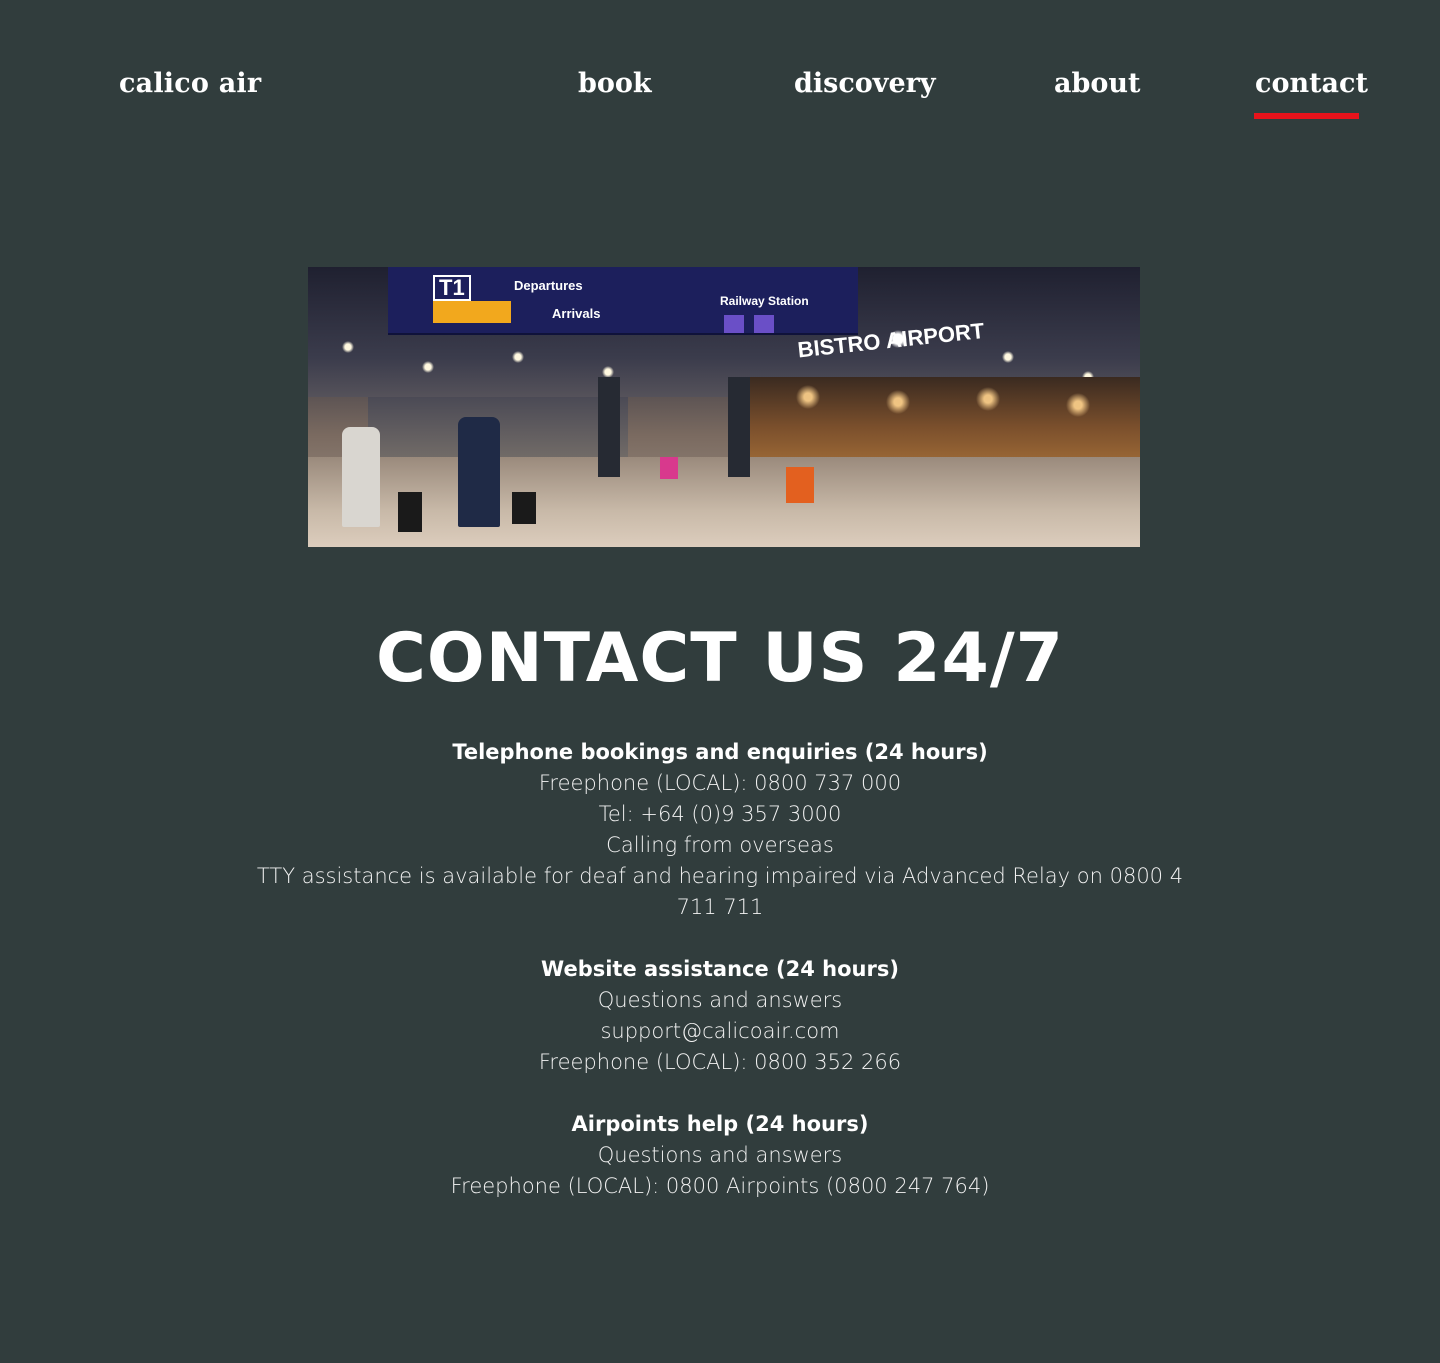 This screenshot has width=1440, height=1363. I want to click on section-heading: Airpoints help (24 hours), so click(720, 1124).